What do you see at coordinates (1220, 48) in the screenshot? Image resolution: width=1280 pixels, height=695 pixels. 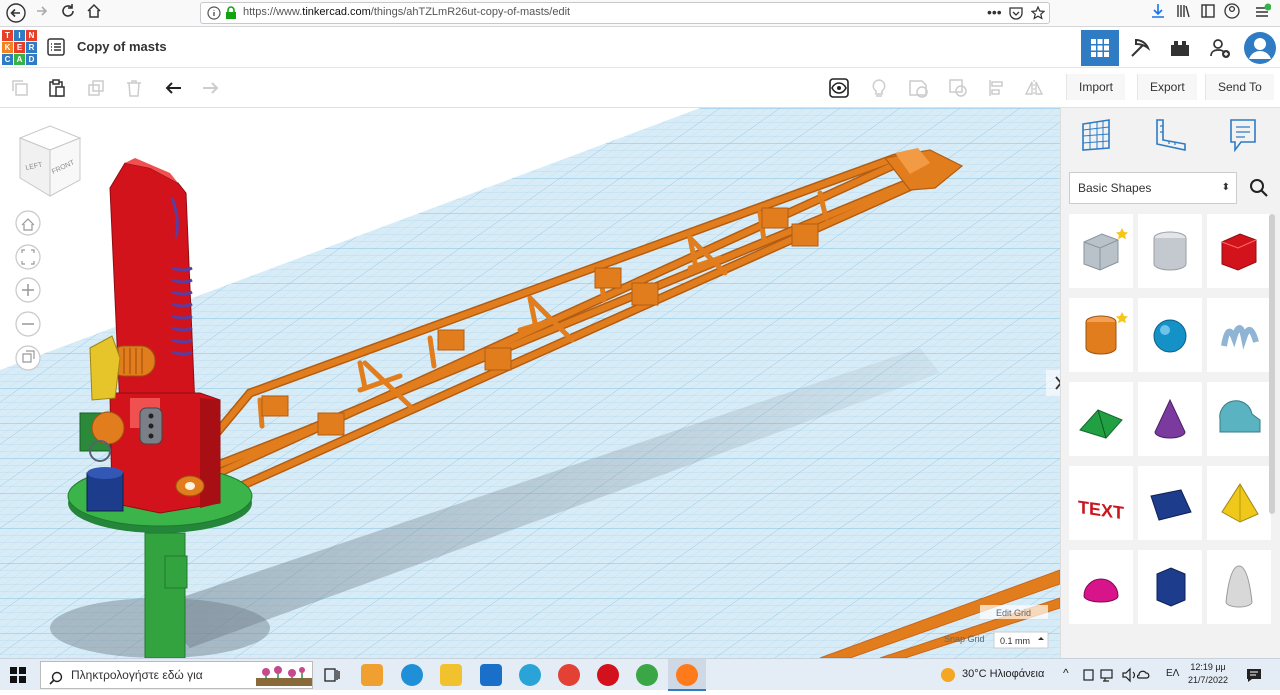 I see `add-user-icon` at bounding box center [1220, 48].